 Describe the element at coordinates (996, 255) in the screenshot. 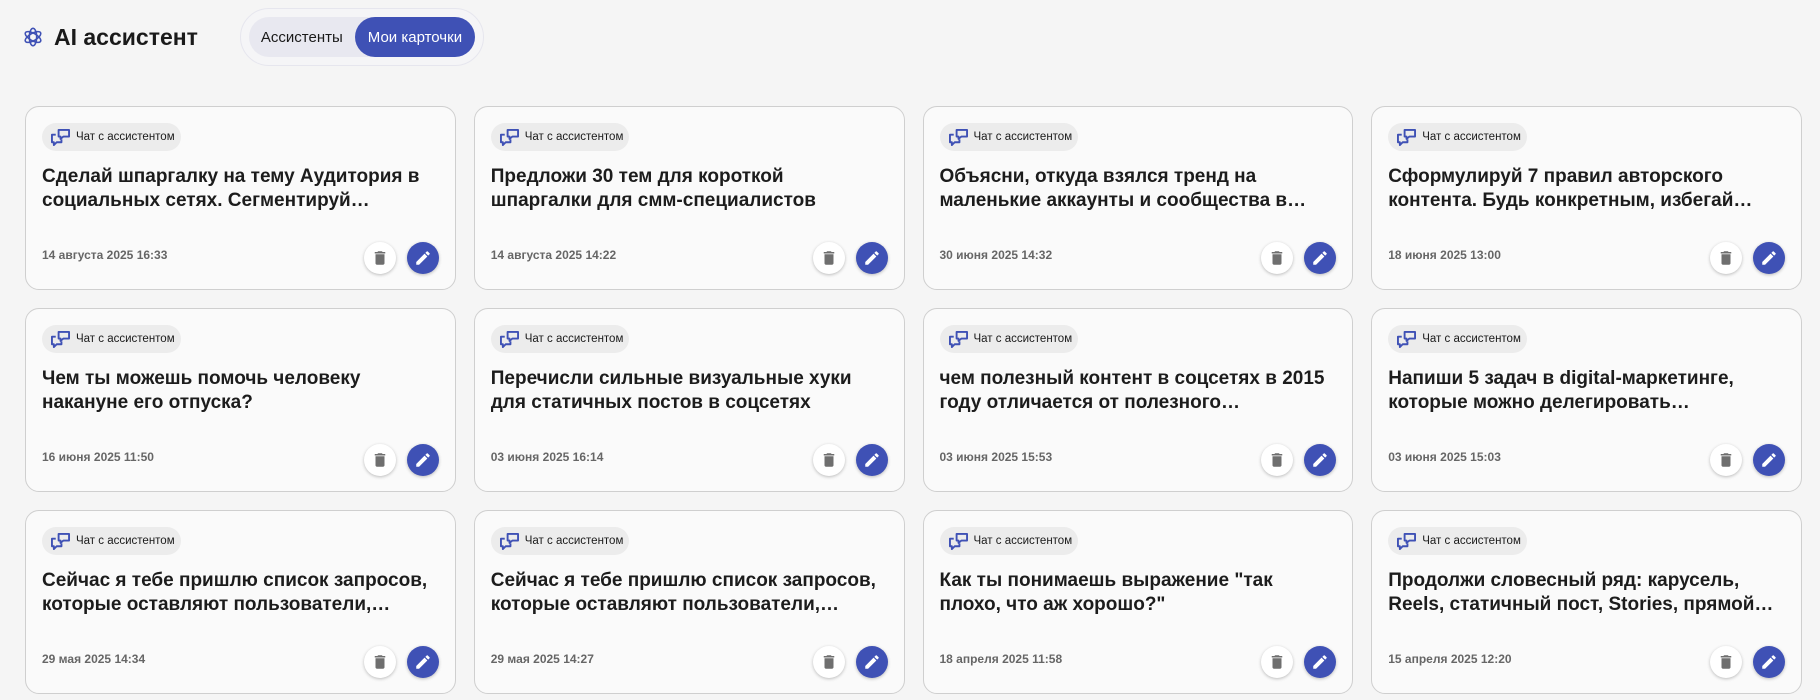

I see `card-date: 30 июня 2025 14:32` at that location.